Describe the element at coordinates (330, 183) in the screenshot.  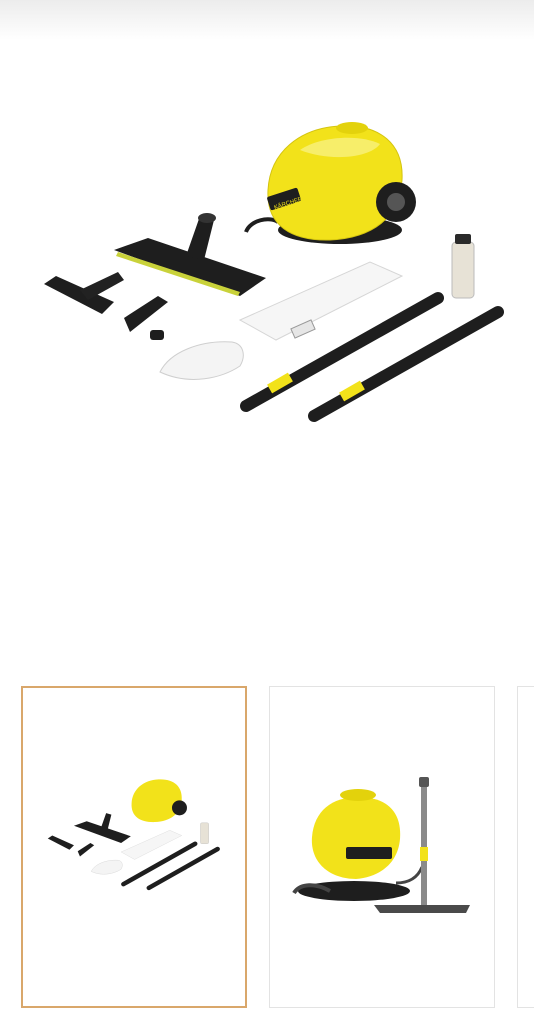
I see `steam-cleaner-body: KÄRCHER` at that location.